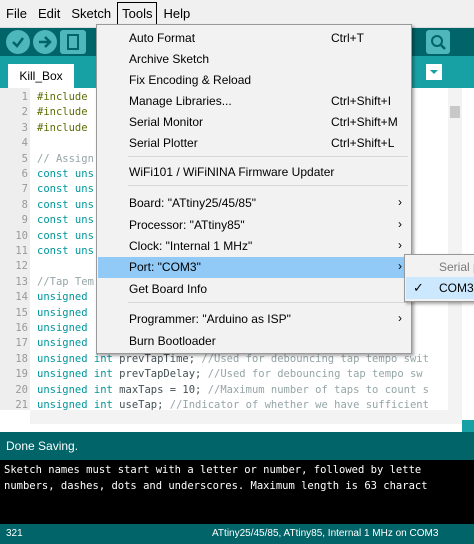 The height and width of the screenshot is (544, 474). I want to click on port-label: COM3, so click(456, 288).